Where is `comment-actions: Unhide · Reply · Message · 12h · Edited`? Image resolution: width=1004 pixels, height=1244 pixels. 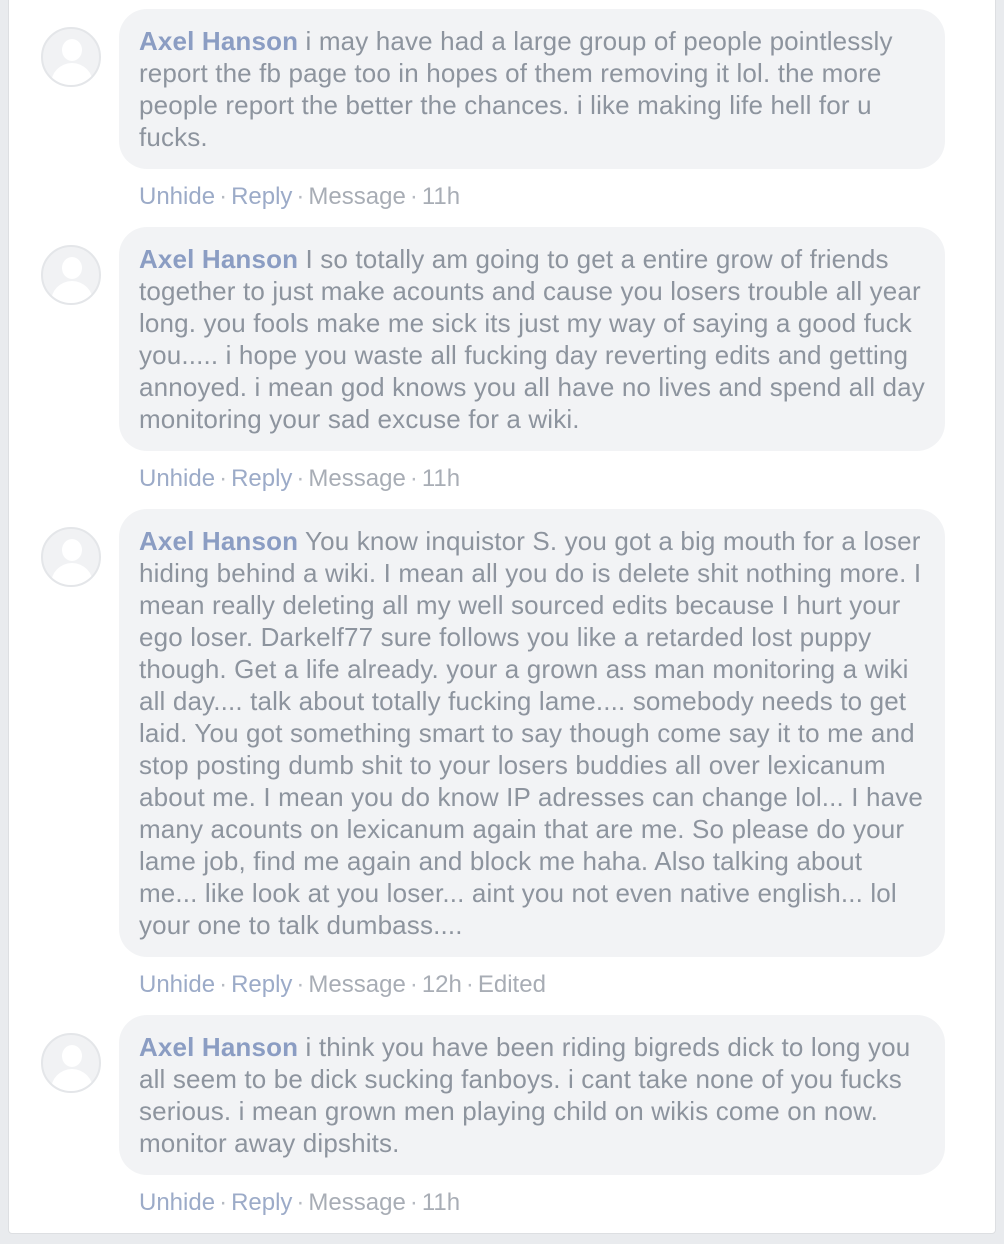 comment-actions: Unhide · Reply · Message · 12h · Edited is located at coordinates (342, 985).